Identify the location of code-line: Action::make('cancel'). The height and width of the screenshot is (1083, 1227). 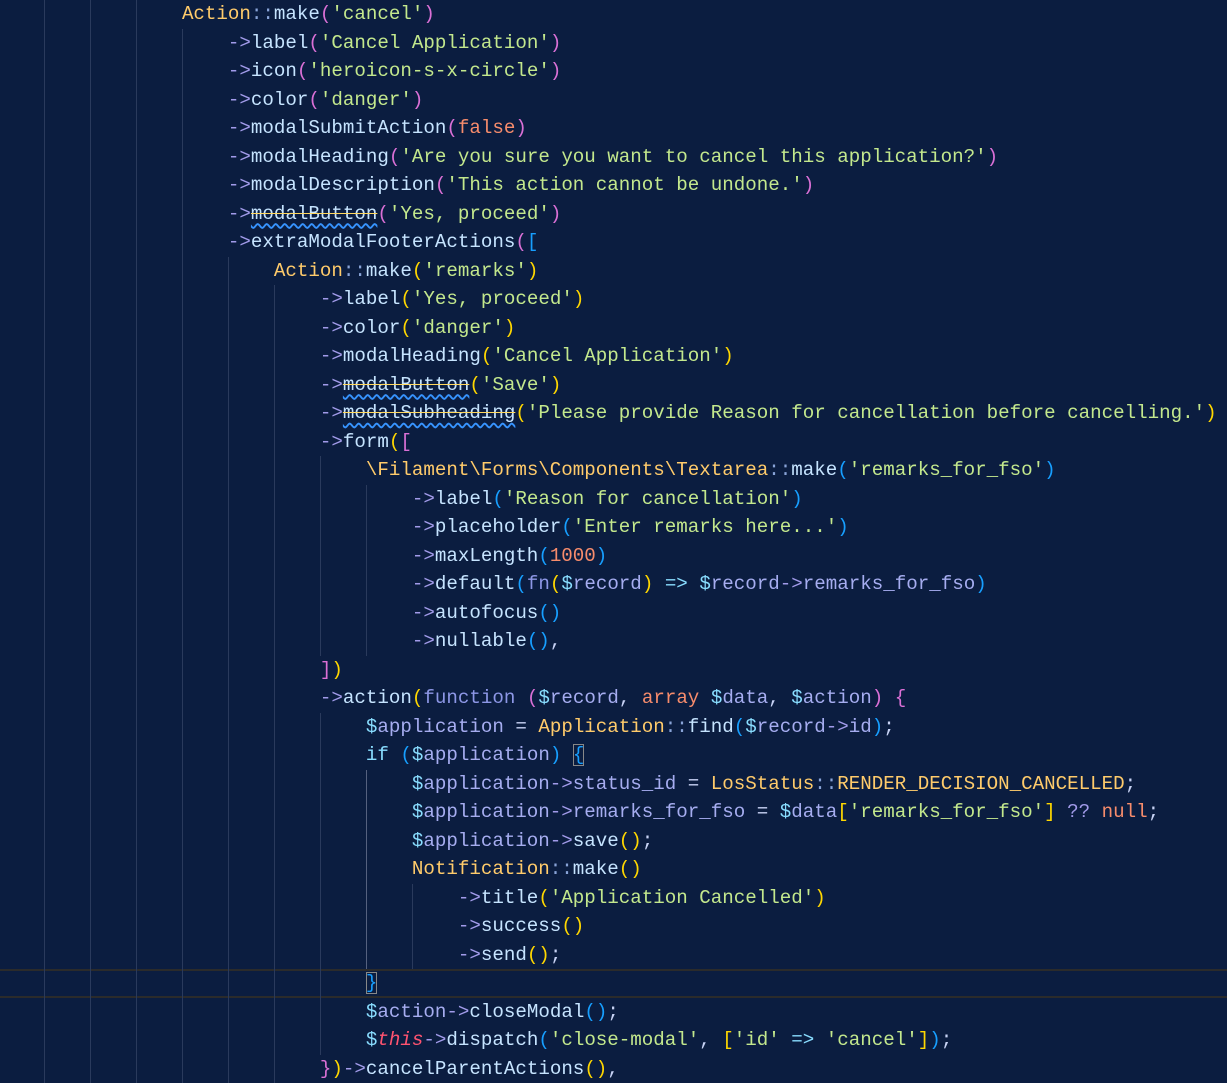
(613, 14).